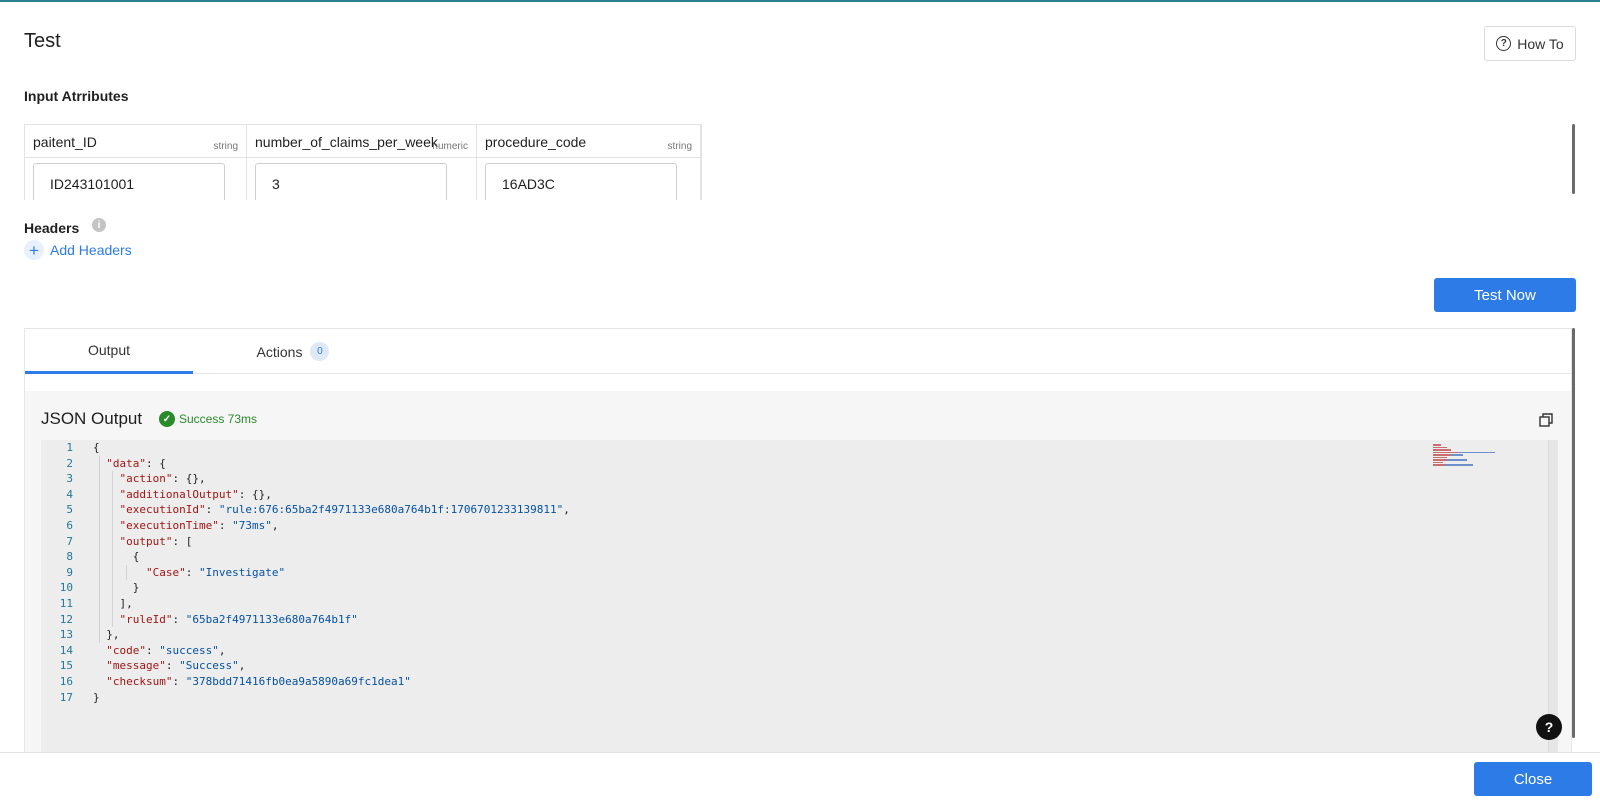  Describe the element at coordinates (66, 619) in the screenshot. I see `line-number: 12` at that location.